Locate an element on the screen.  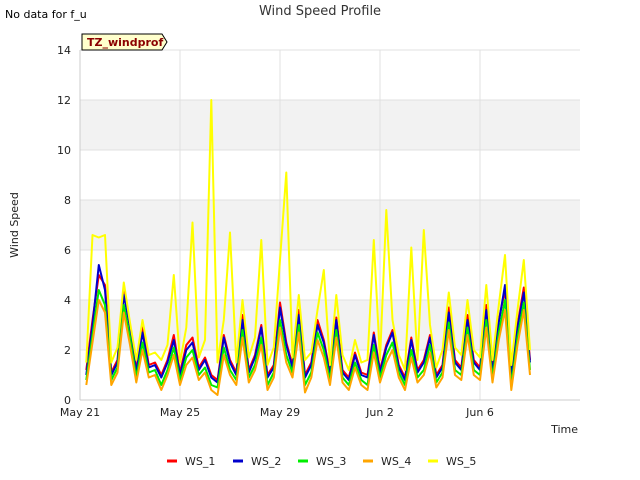
y-tick-label: 6 is located at coordinates (67, 250).